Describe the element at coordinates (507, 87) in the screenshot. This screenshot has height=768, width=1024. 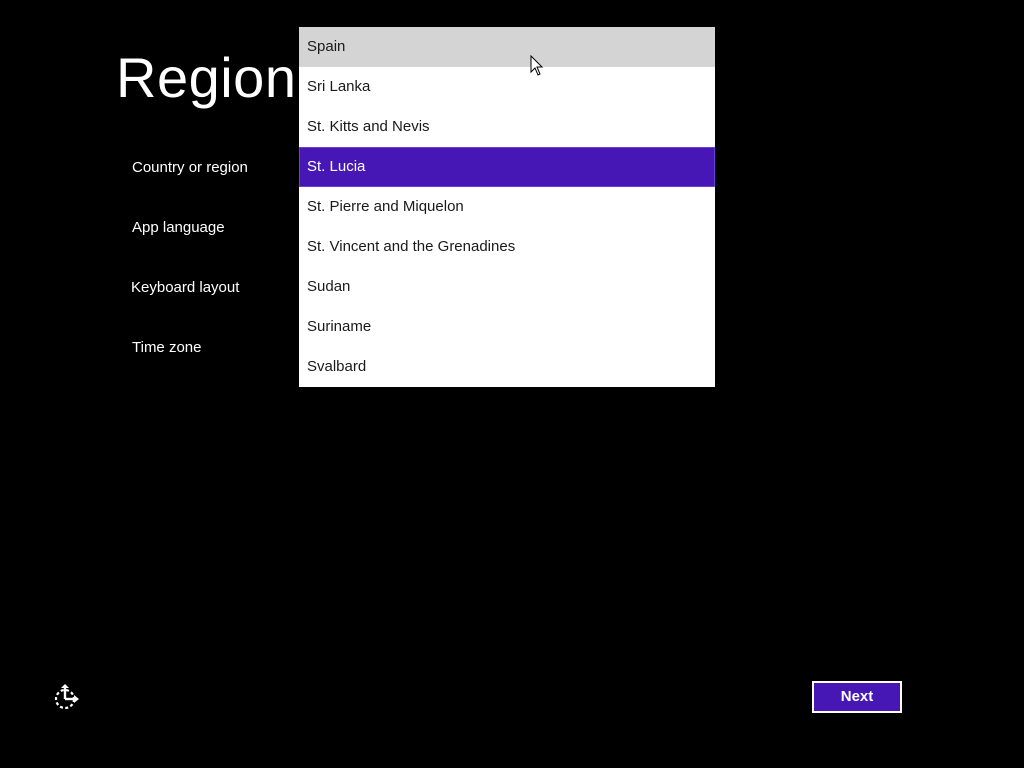
I see `dropdown-option: Sri Lanka` at that location.